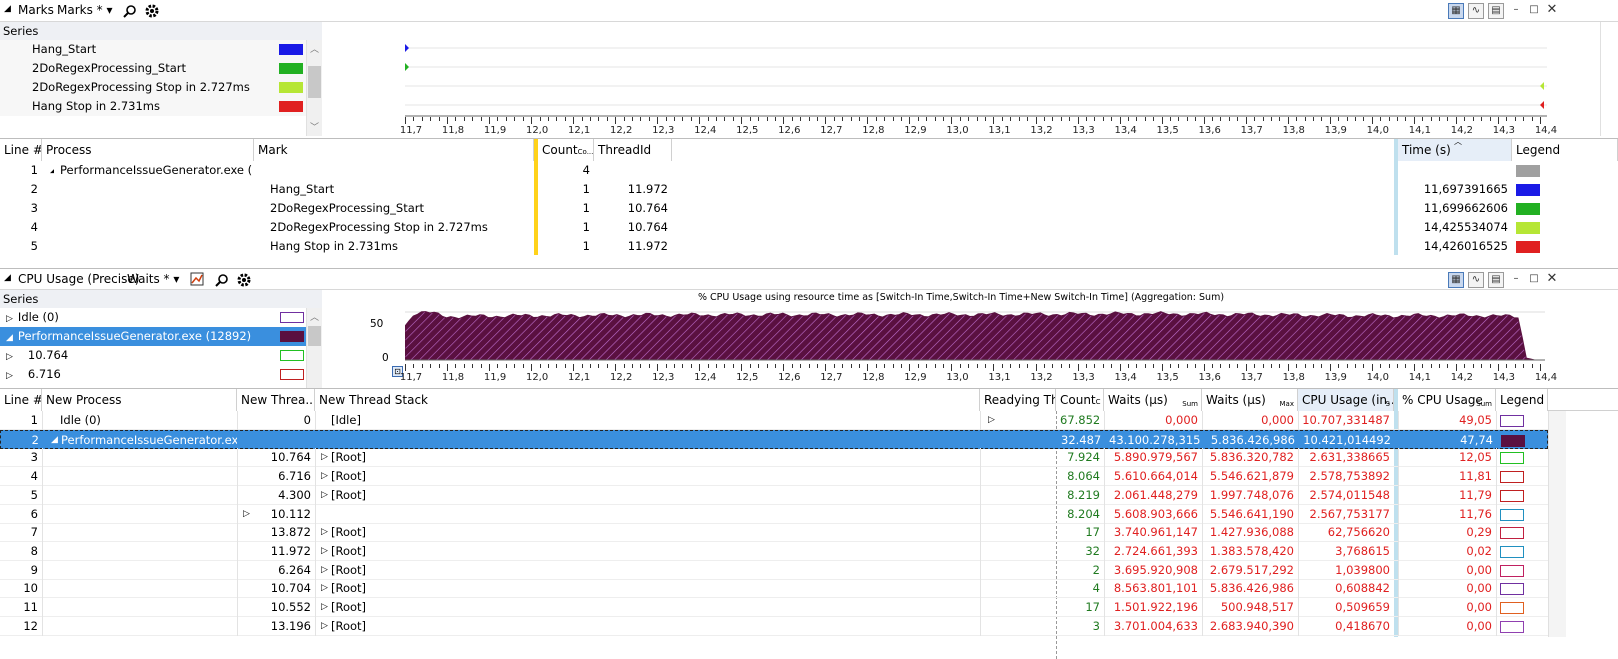 This screenshot has width=1618, height=659. Describe the element at coordinates (153, 374) in the screenshot. I see `series-item: ▷ 6.716` at that location.